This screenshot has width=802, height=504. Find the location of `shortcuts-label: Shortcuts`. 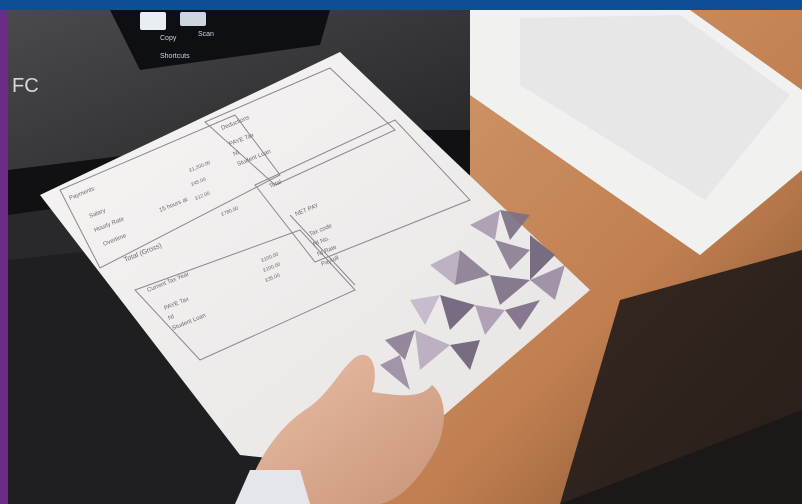

shortcuts-label: Shortcuts is located at coordinates (175, 56).